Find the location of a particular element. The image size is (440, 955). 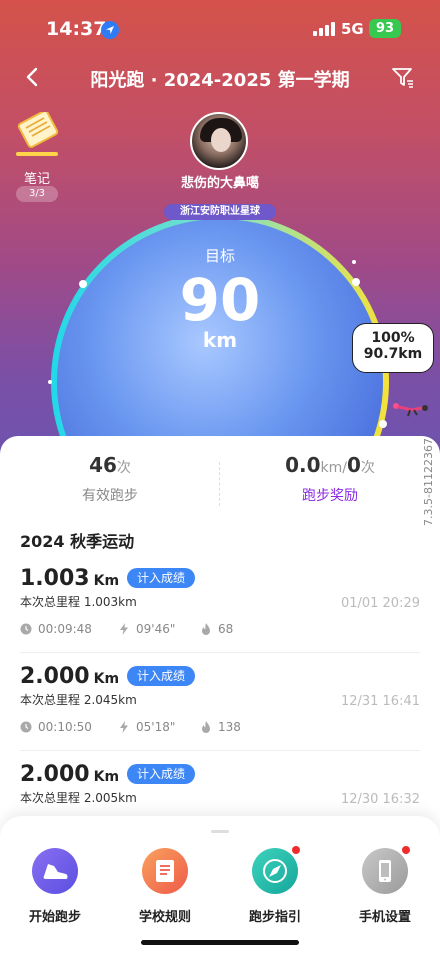

home-indicator is located at coordinates (220, 942).